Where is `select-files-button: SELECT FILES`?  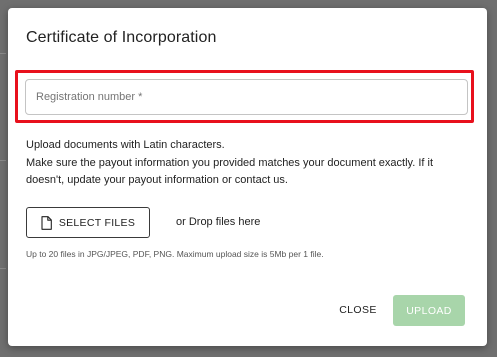 select-files-button: SELECT FILES is located at coordinates (88, 222).